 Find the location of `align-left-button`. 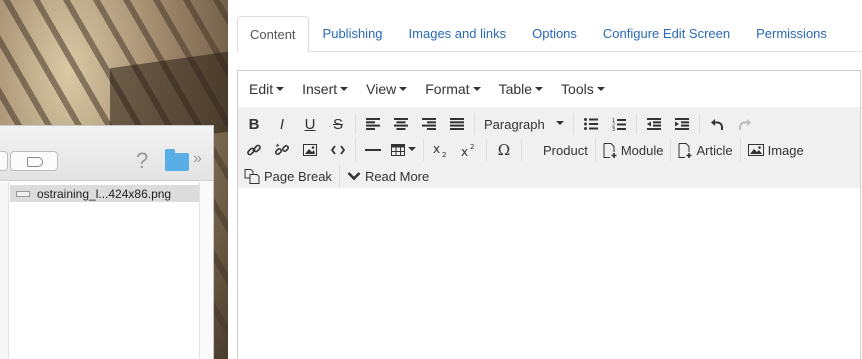

align-left-button is located at coordinates (373, 124).